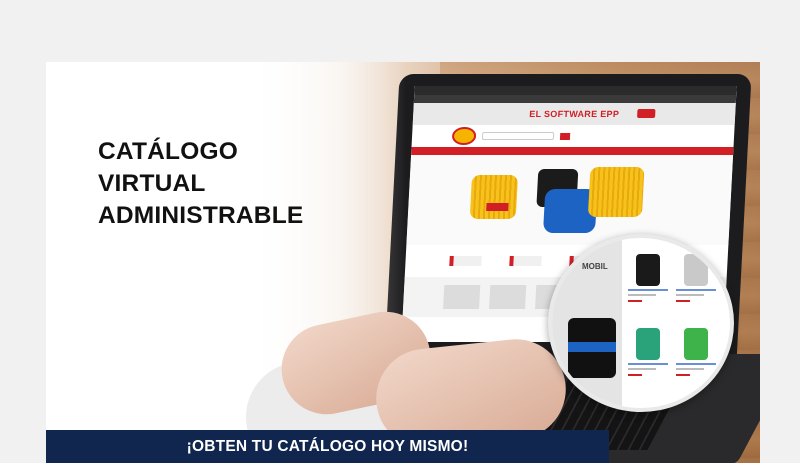 The height and width of the screenshot is (463, 800). I want to click on cta-label: ¡OBTEN TU CATÁLOGO HOY MISMO!, so click(327, 446).